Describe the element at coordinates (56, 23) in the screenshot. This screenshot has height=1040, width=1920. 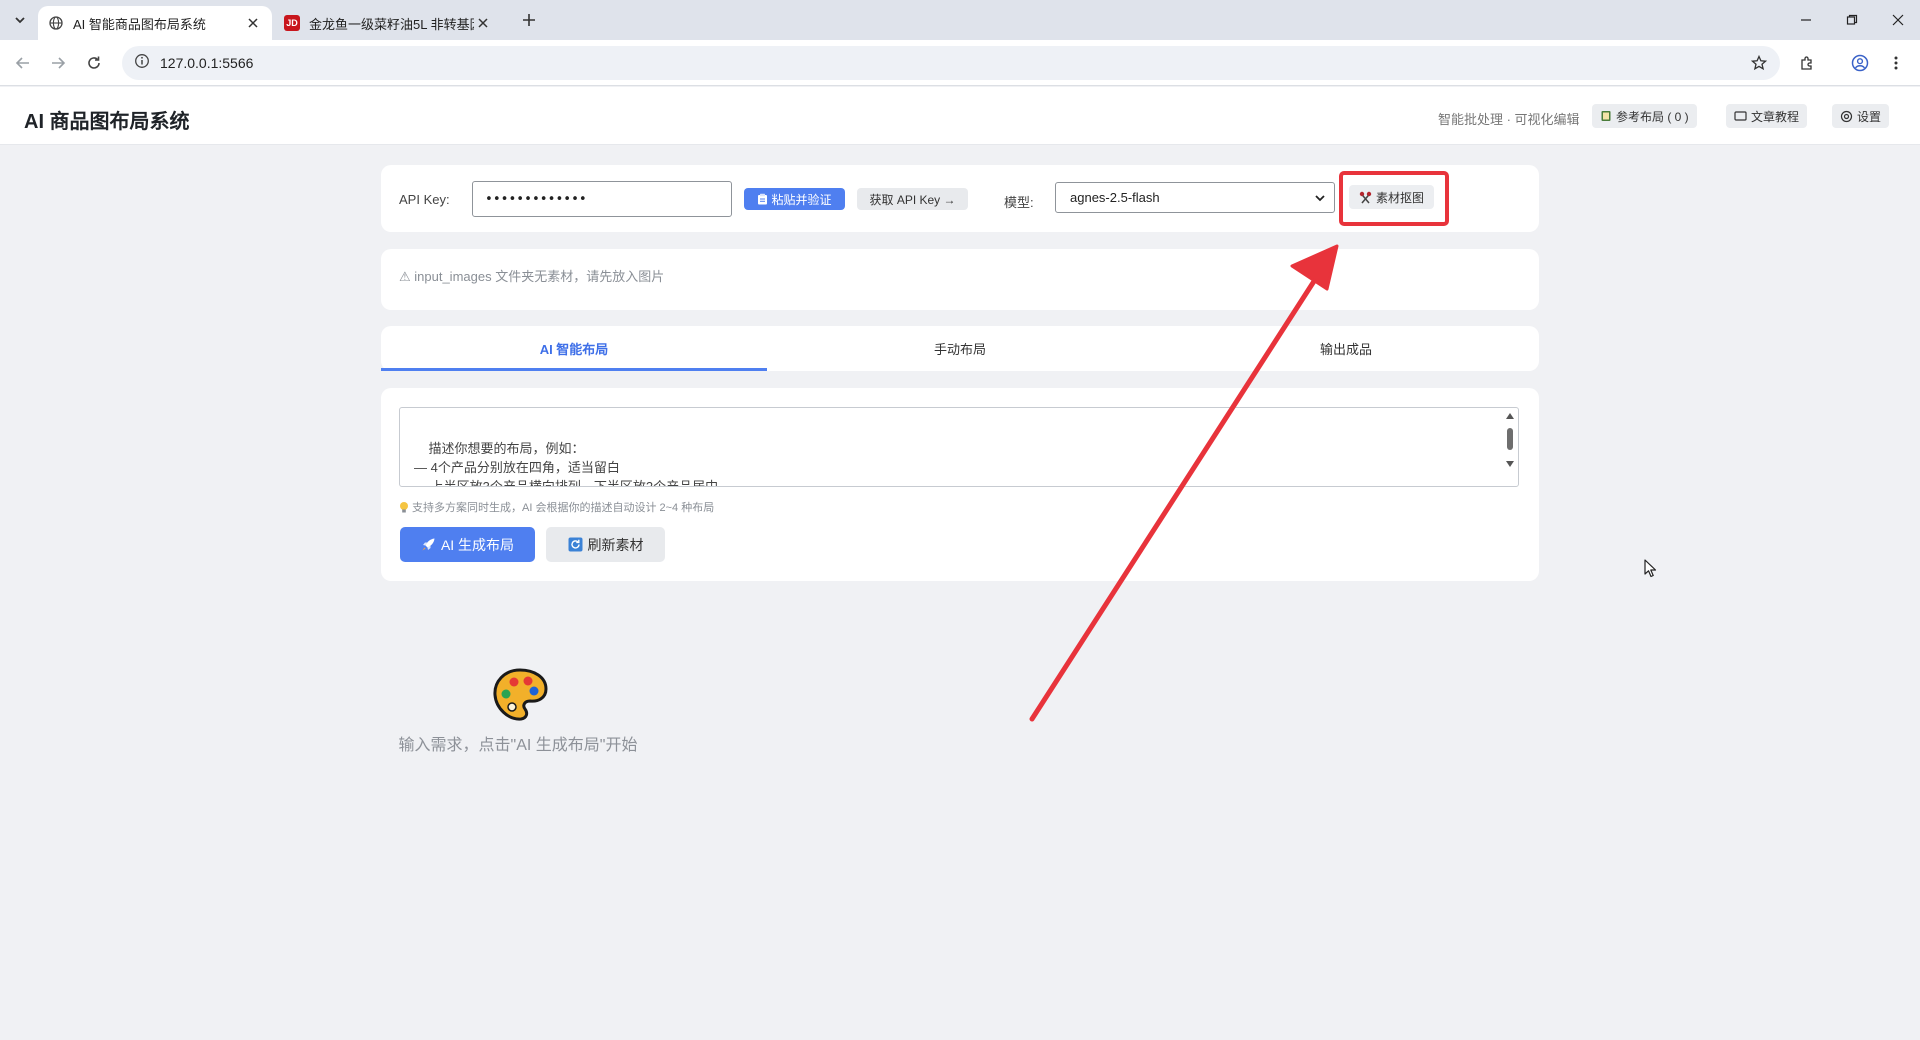
I see `globe-icon` at that location.